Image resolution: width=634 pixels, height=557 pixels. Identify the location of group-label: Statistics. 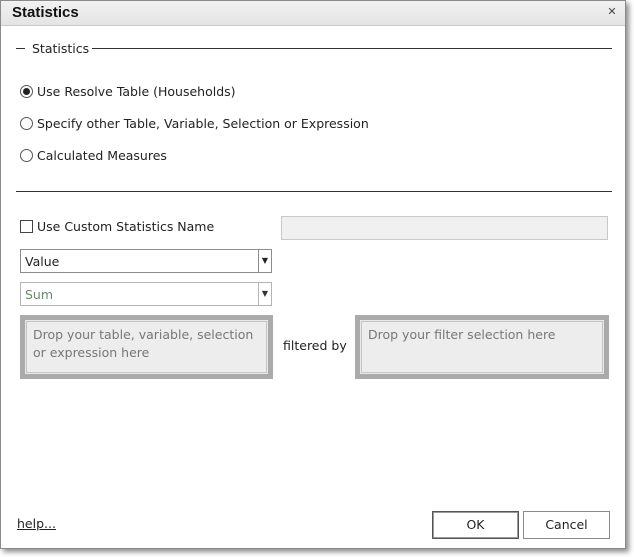
(61, 48).